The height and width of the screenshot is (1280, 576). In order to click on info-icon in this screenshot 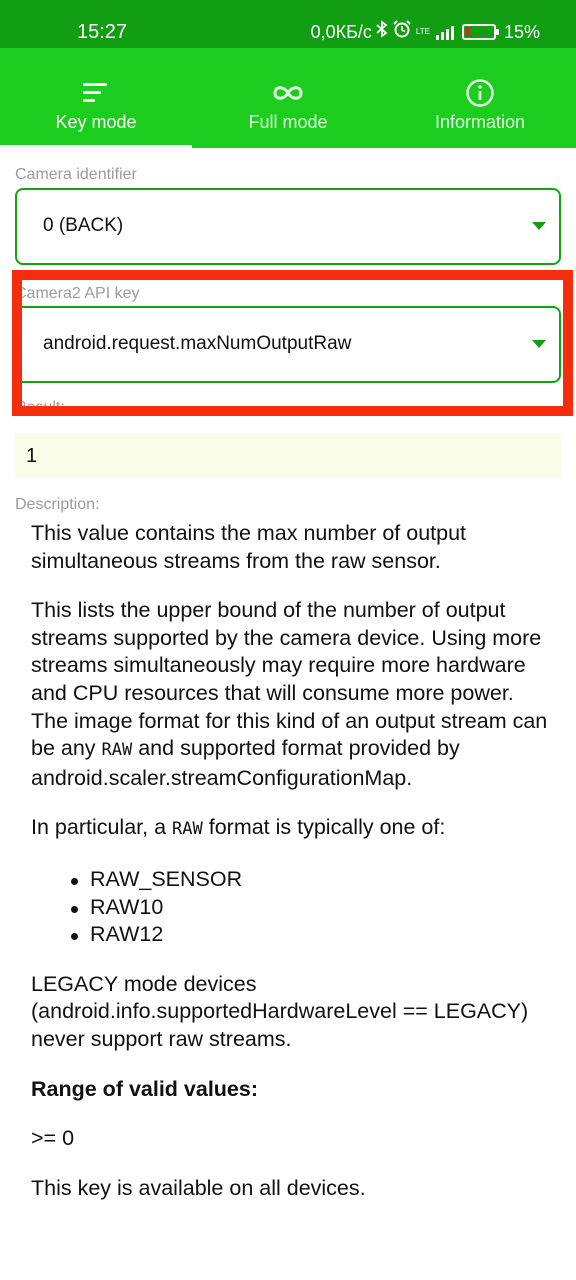, I will do `click(480, 93)`.